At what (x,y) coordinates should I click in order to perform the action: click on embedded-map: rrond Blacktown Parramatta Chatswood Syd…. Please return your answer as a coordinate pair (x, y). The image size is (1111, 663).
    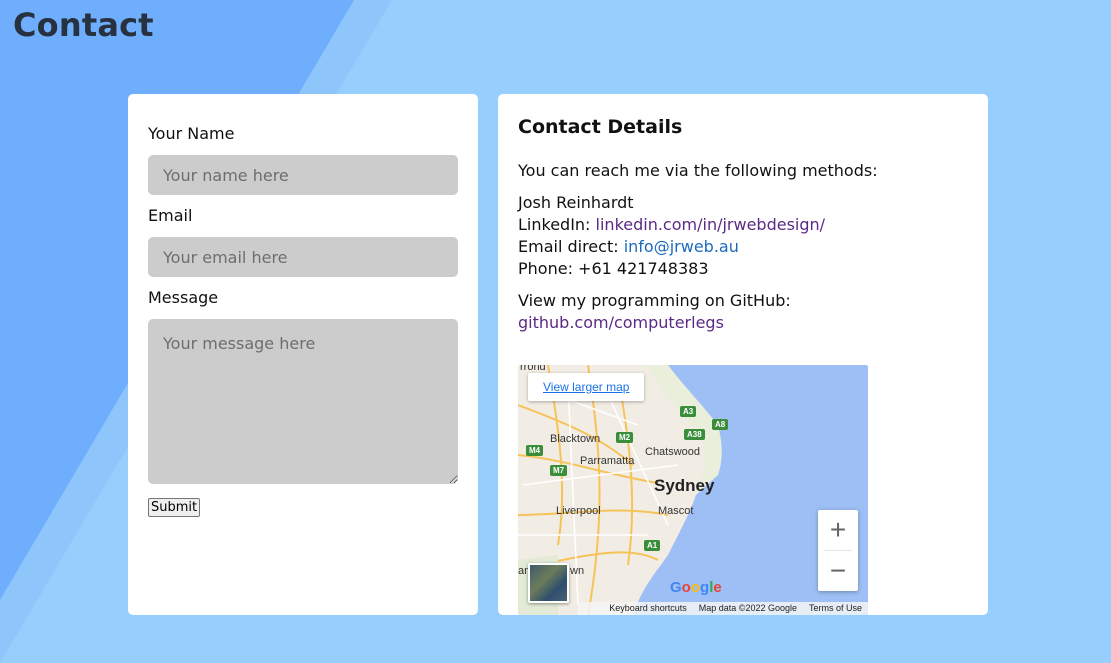
    Looking at the image, I should click on (693, 490).